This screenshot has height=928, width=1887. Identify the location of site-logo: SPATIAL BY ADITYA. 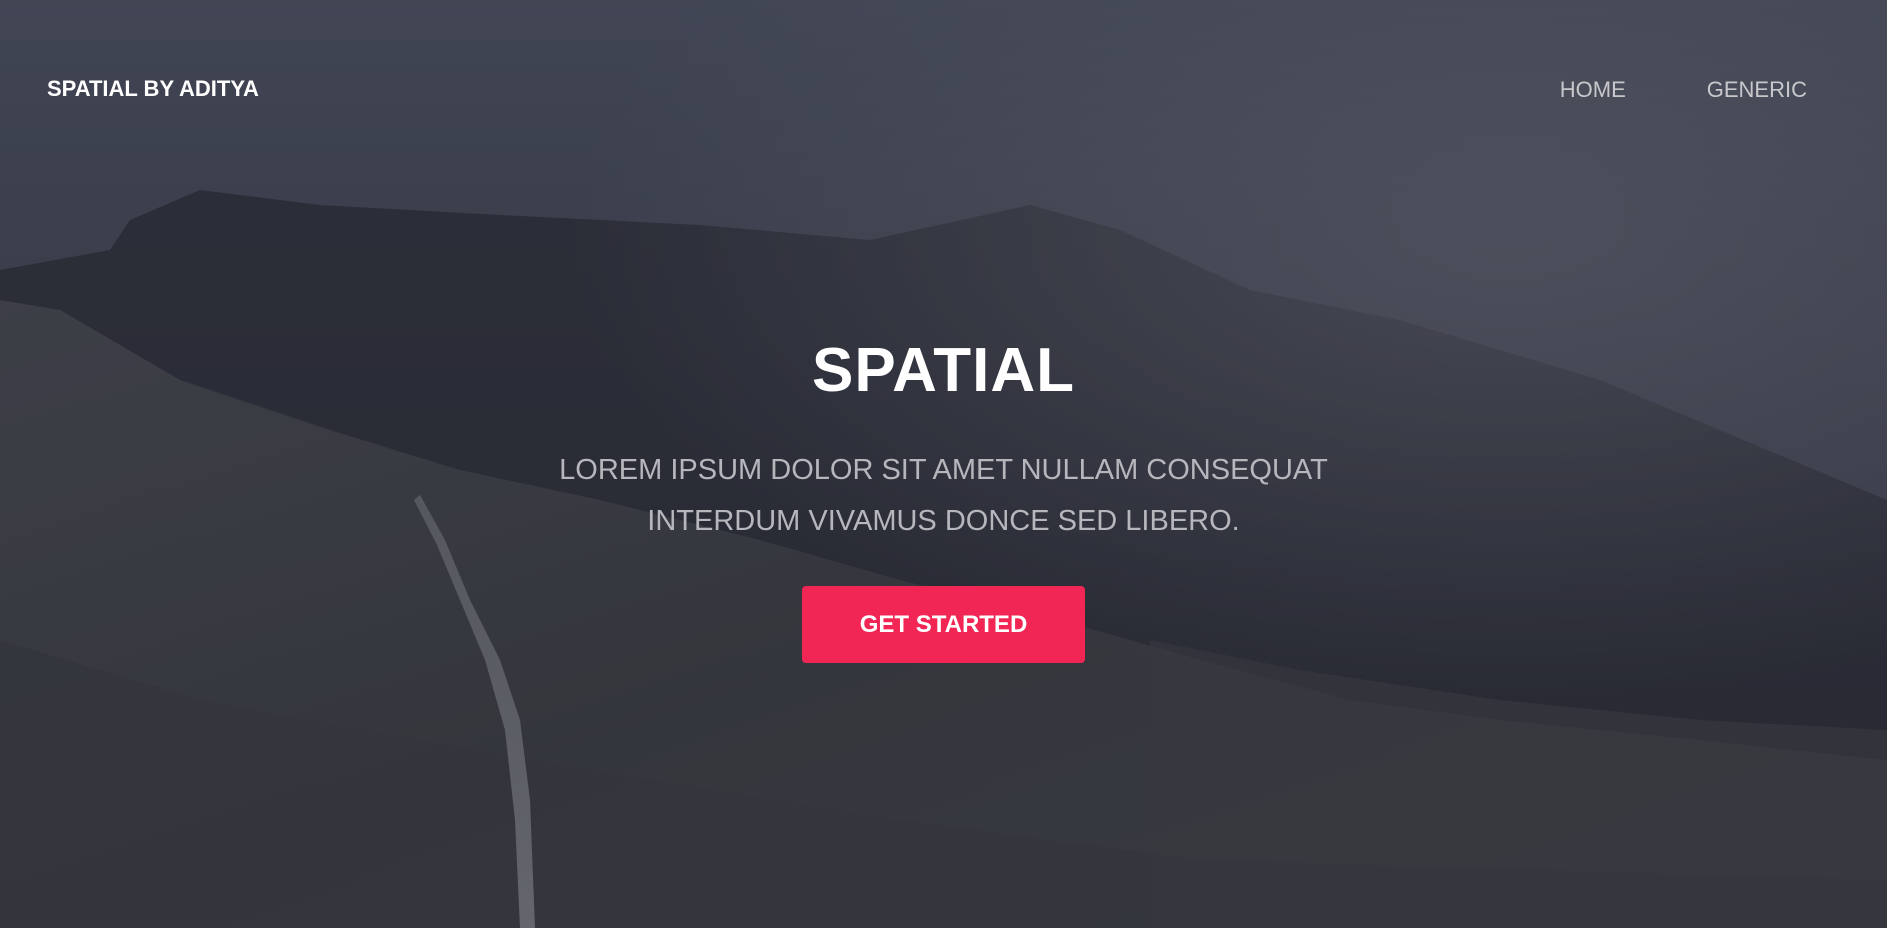
(153, 89).